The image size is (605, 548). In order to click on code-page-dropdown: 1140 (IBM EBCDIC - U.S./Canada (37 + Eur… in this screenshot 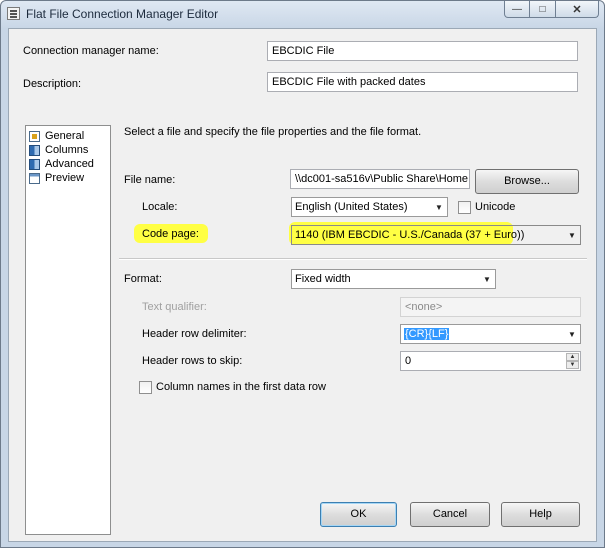, I will do `click(436, 235)`.